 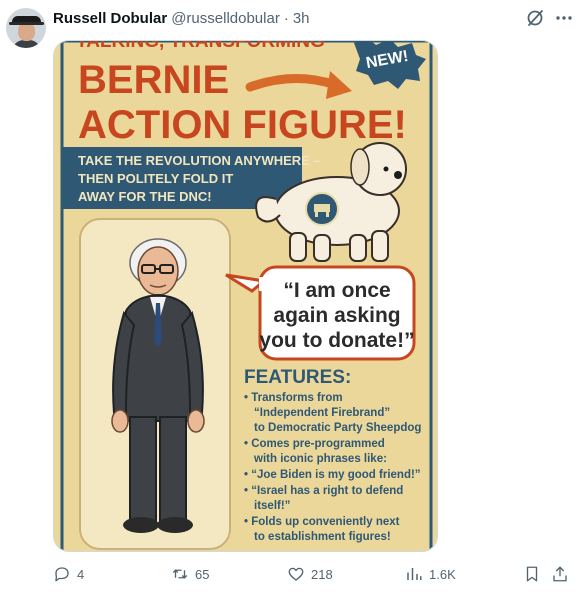 I want to click on tweet-header: Russell Dobular @russelldobular · 3h, so click(x=181, y=18).